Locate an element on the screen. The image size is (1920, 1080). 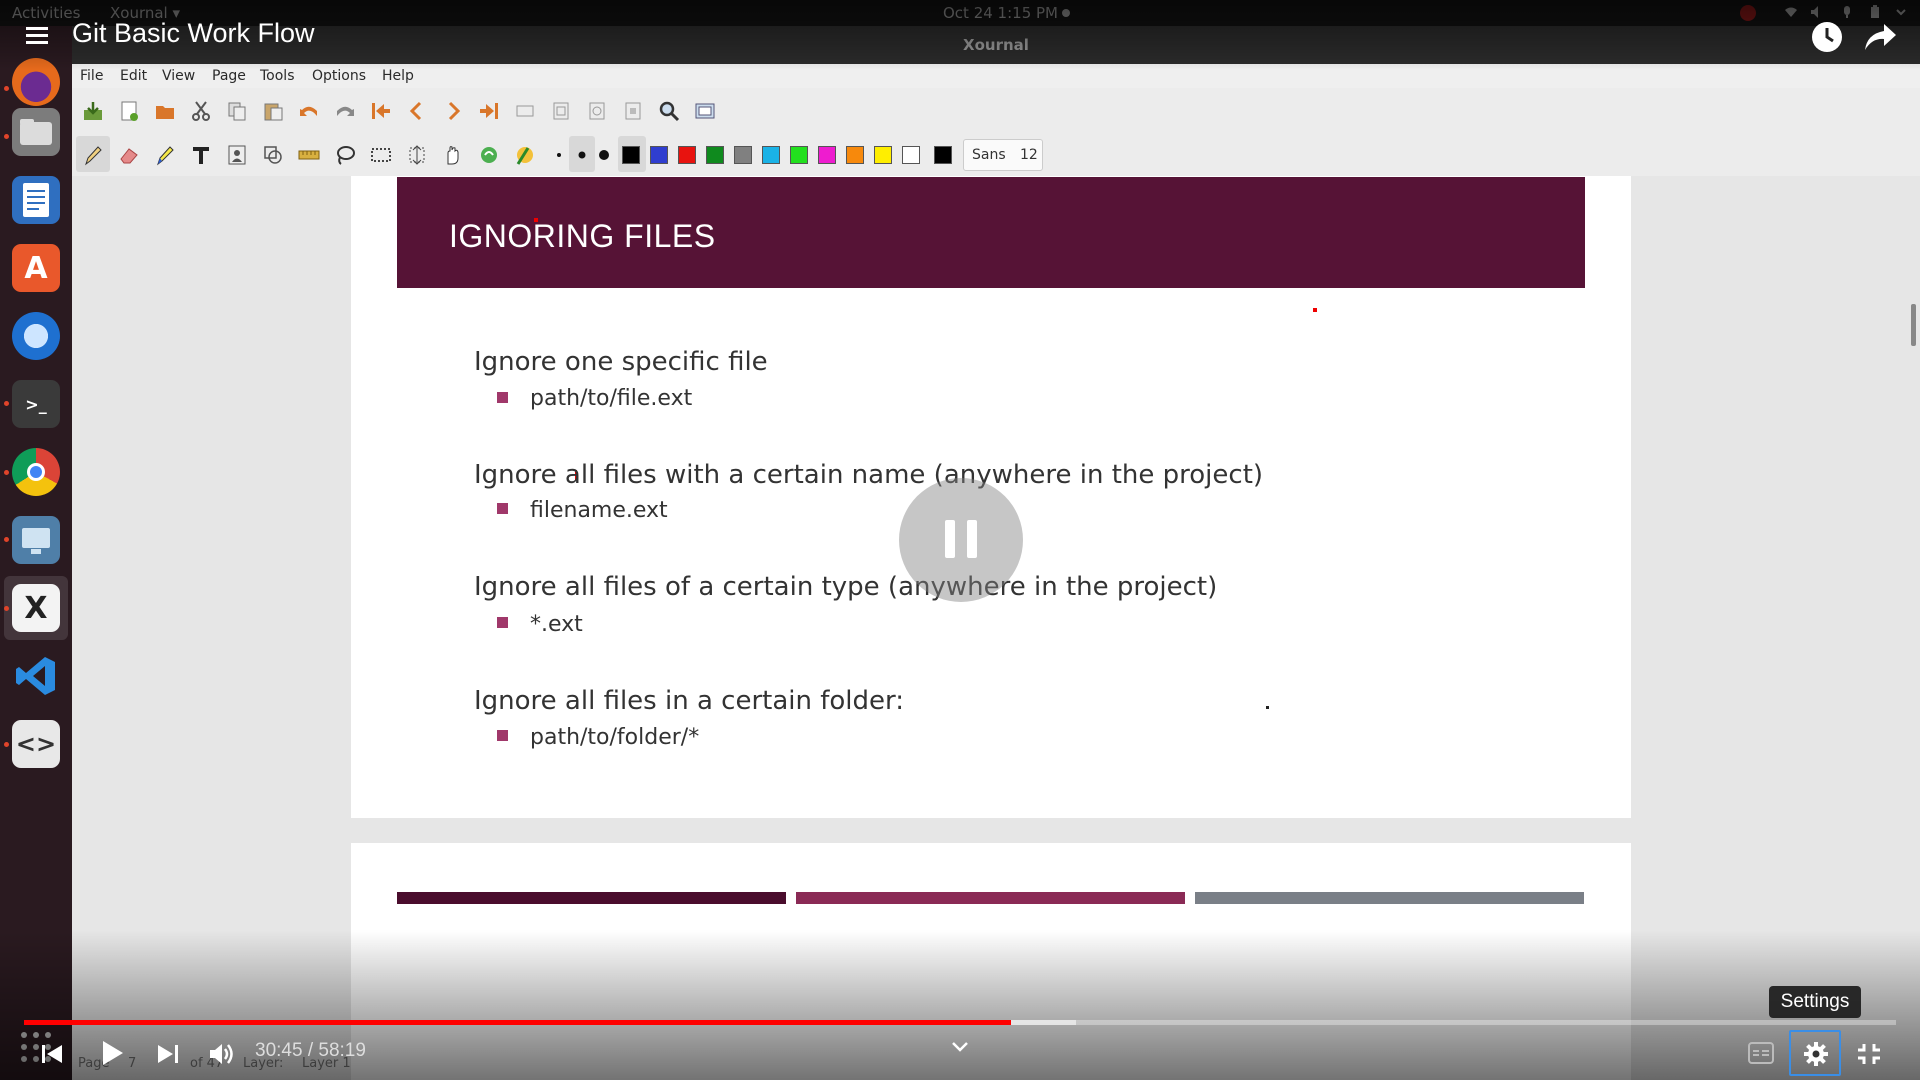
chevron-down-icon is located at coordinates (960, 1047).